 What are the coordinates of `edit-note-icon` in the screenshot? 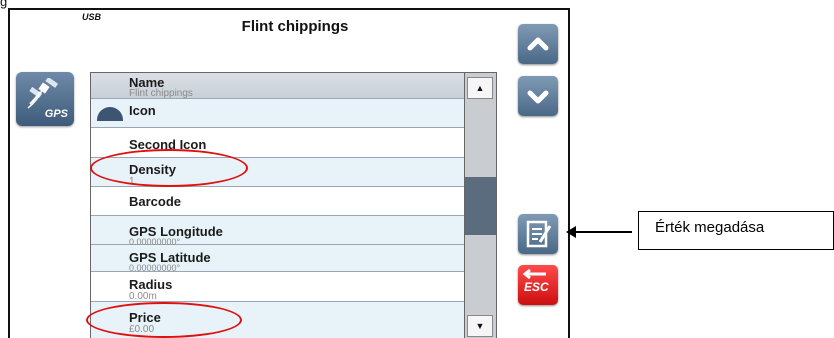 It's located at (539, 234).